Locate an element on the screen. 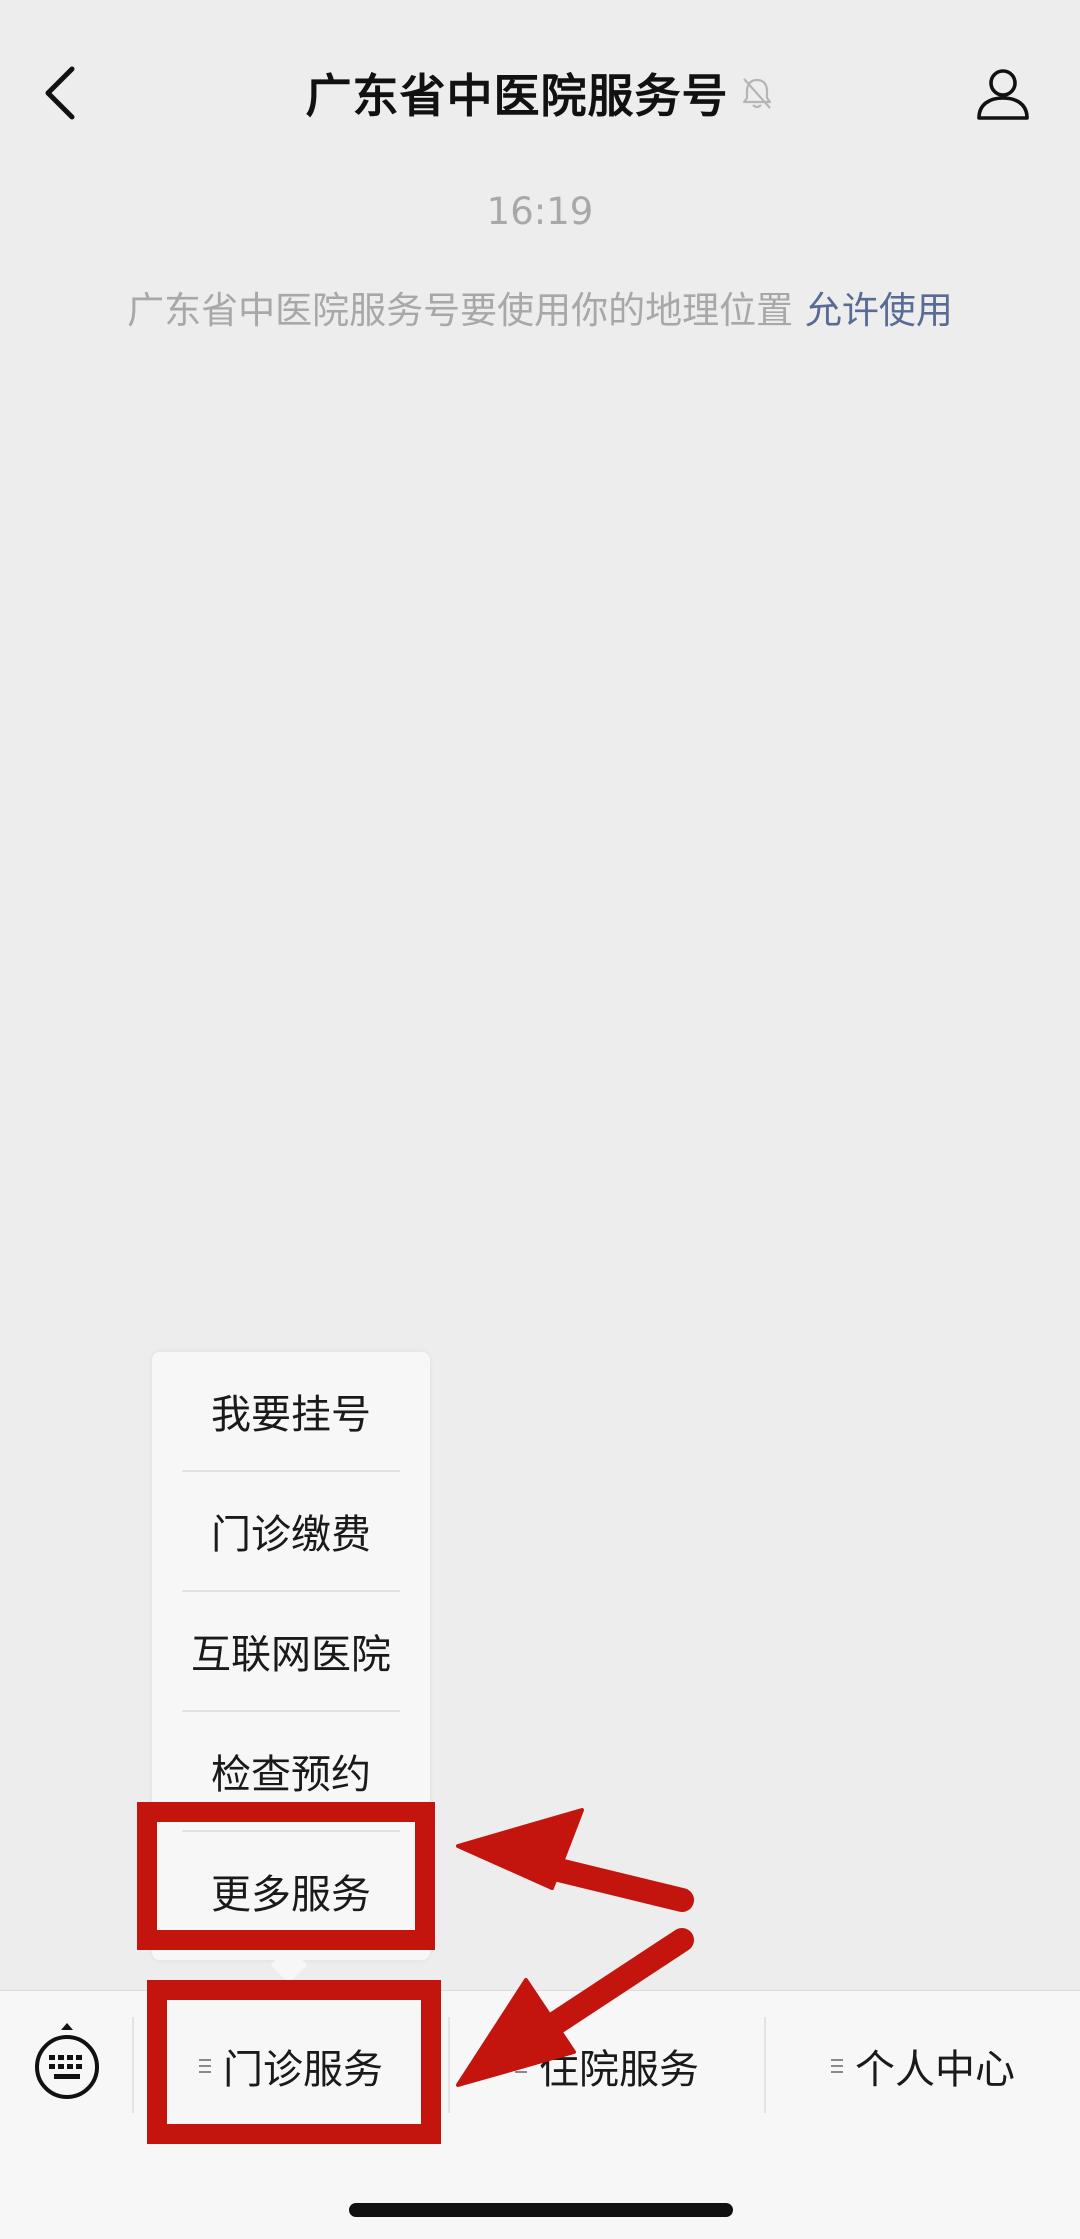 This screenshot has width=1080, height=2239. submenu-item-exam-booking: 检查预约 is located at coordinates (291, 1771).